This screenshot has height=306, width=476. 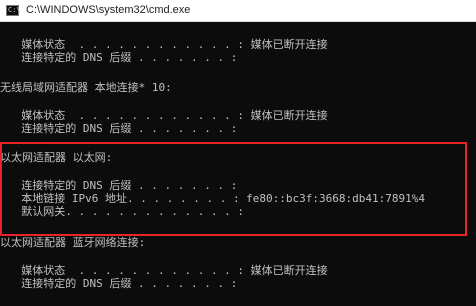 I want to click on title-bar: C:\ C:\WINDOWS\system32\cmd.exe, so click(x=238, y=11).